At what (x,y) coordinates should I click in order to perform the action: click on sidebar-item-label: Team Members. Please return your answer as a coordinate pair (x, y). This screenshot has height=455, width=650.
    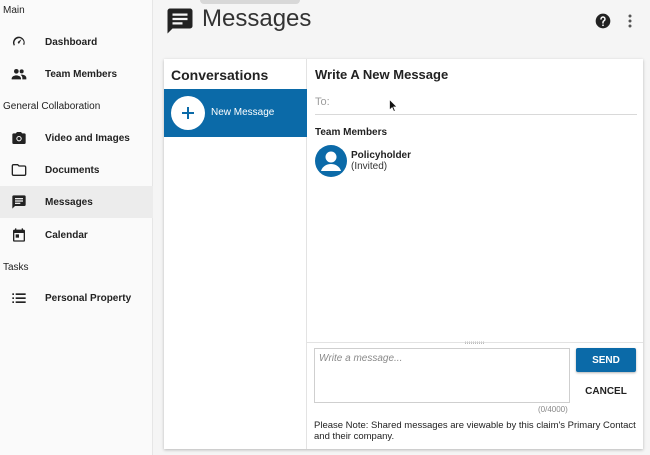
    Looking at the image, I should click on (81, 74).